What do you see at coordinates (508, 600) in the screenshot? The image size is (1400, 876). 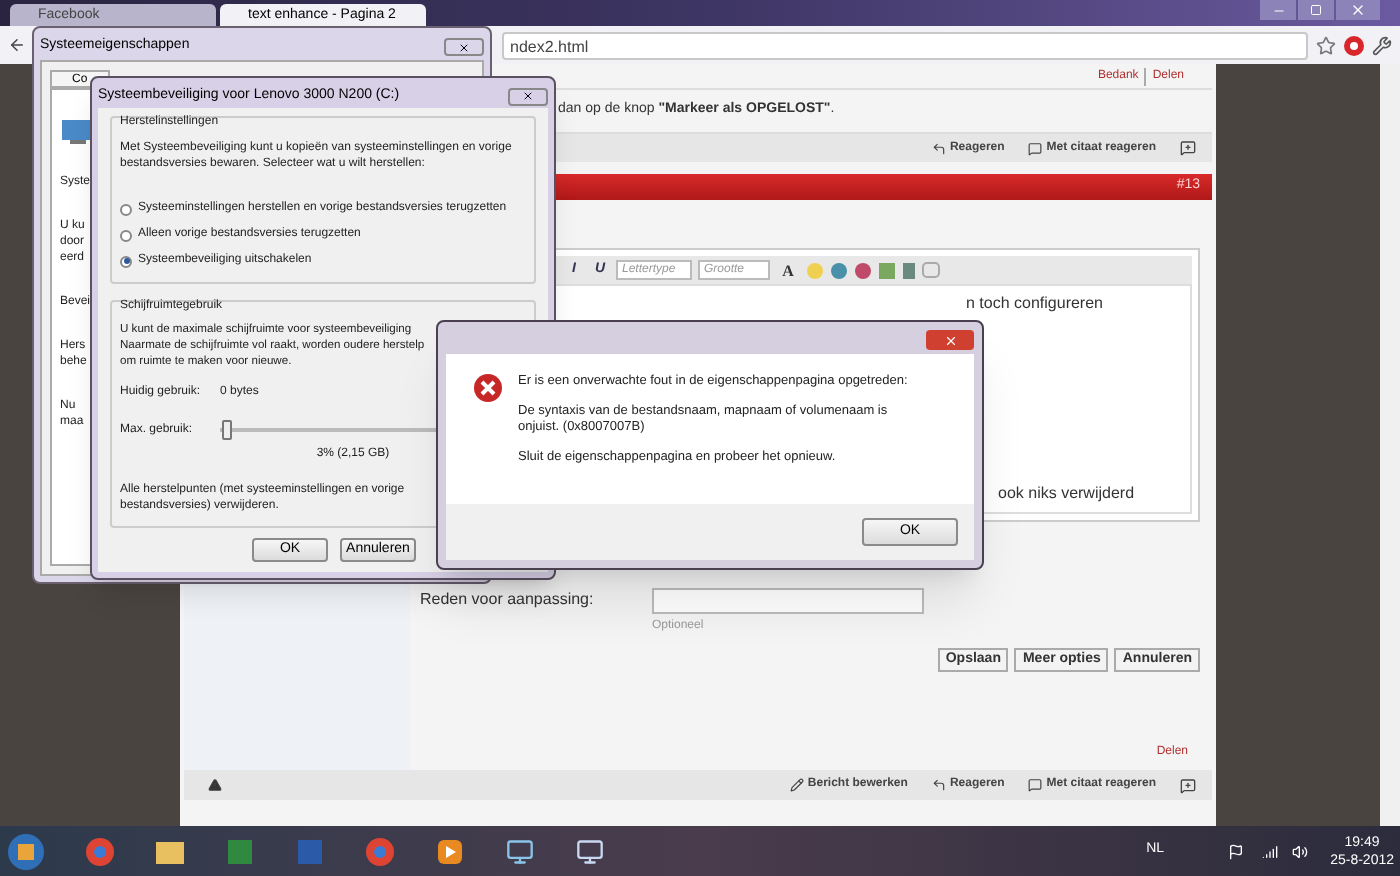 I see `reason-label: Reden voor aanpassing:` at bounding box center [508, 600].